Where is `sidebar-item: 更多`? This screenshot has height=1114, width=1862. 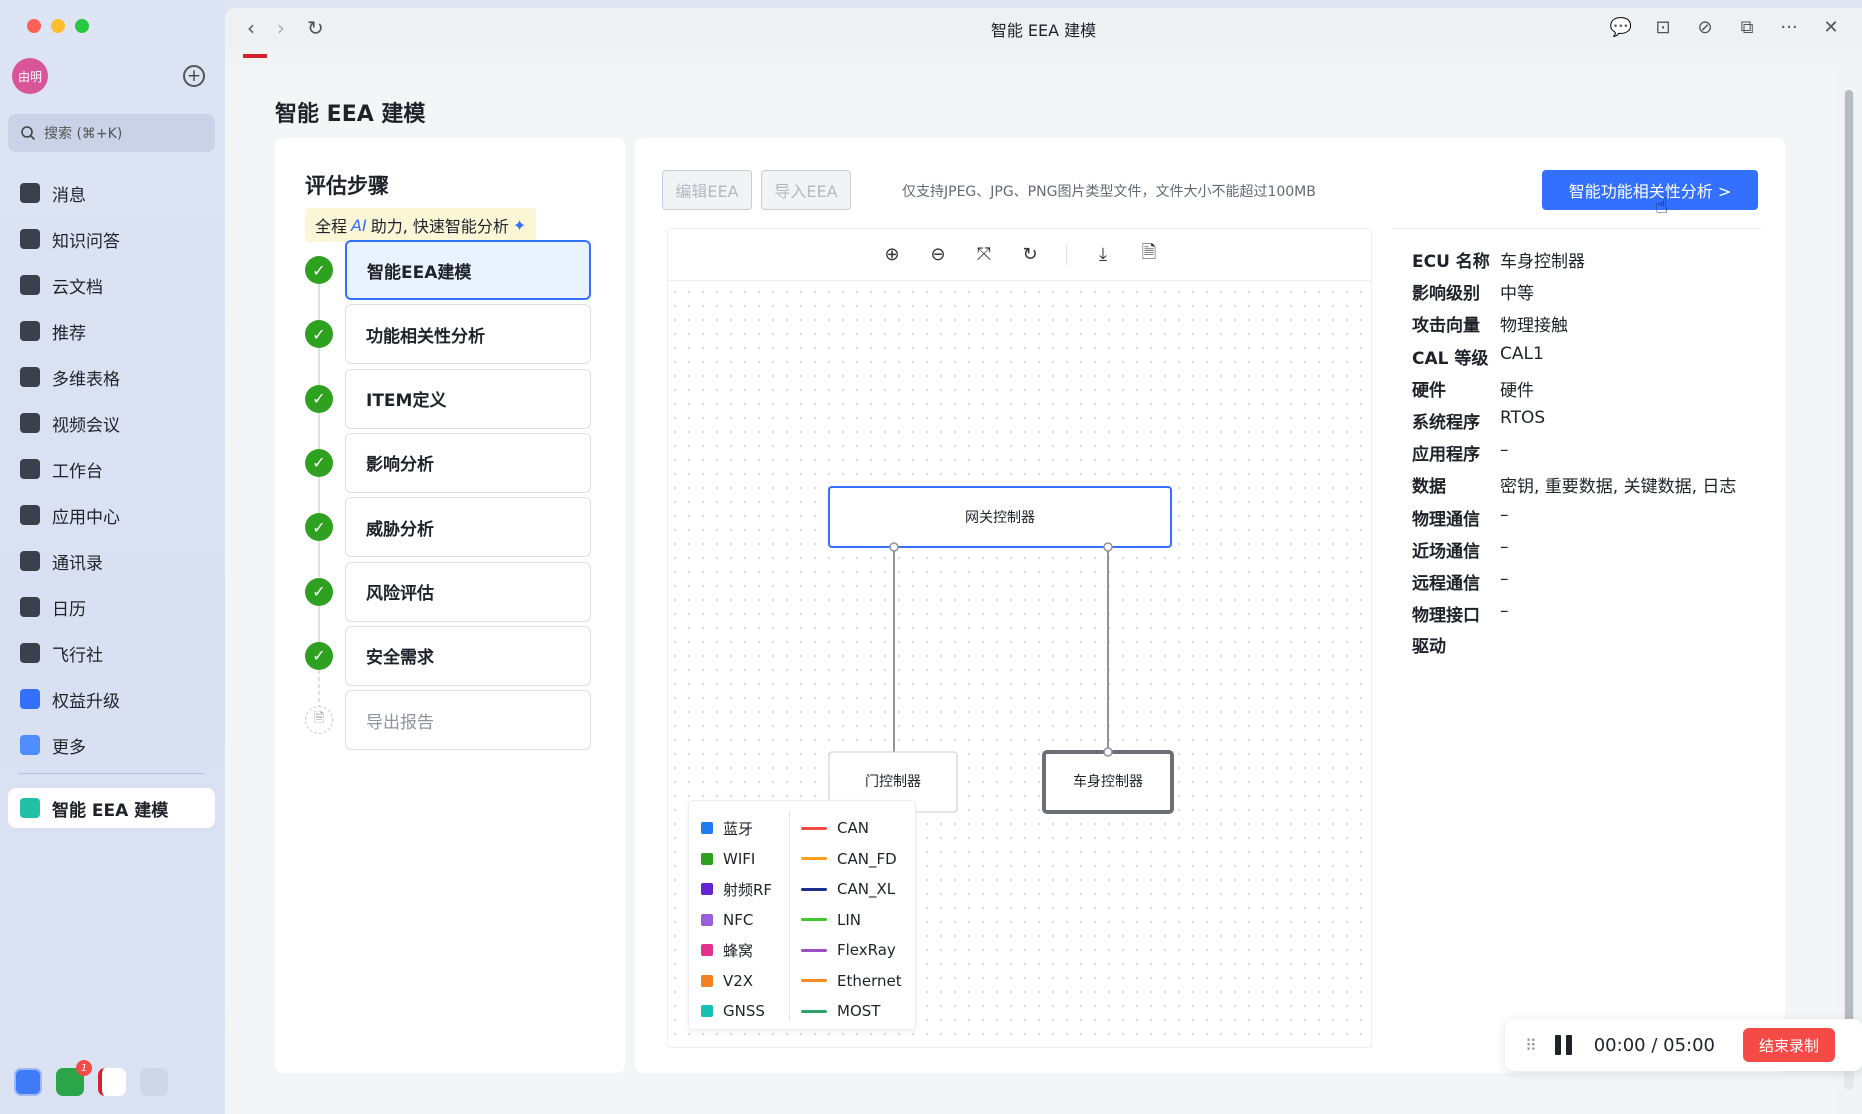
sidebar-item: 更多 is located at coordinates (111, 745).